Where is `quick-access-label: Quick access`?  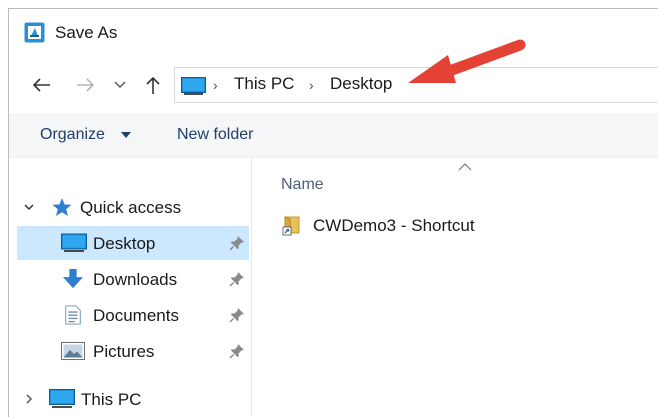
quick-access-label: Quick access is located at coordinates (131, 207).